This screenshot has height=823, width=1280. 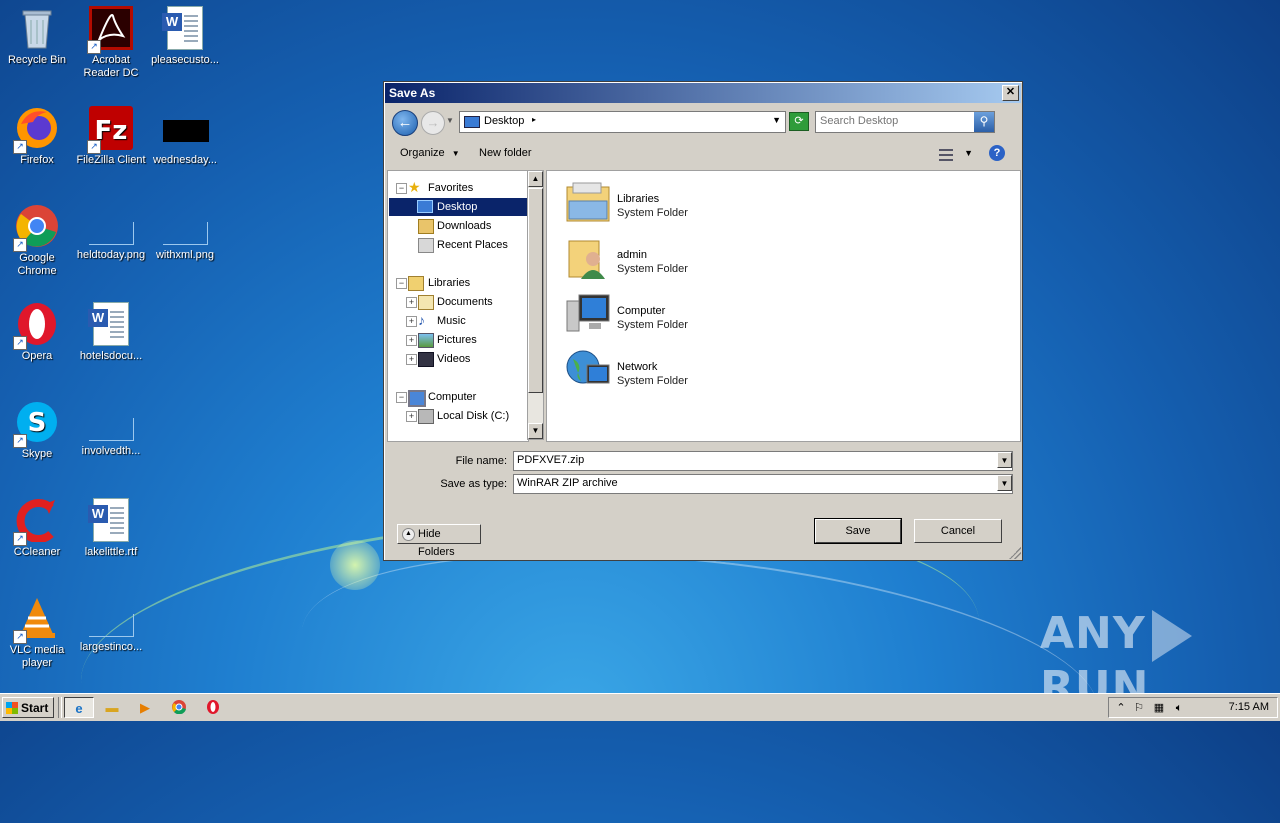 What do you see at coordinates (458, 302) in the screenshot?
I see `tree-item-documents: + Documents` at bounding box center [458, 302].